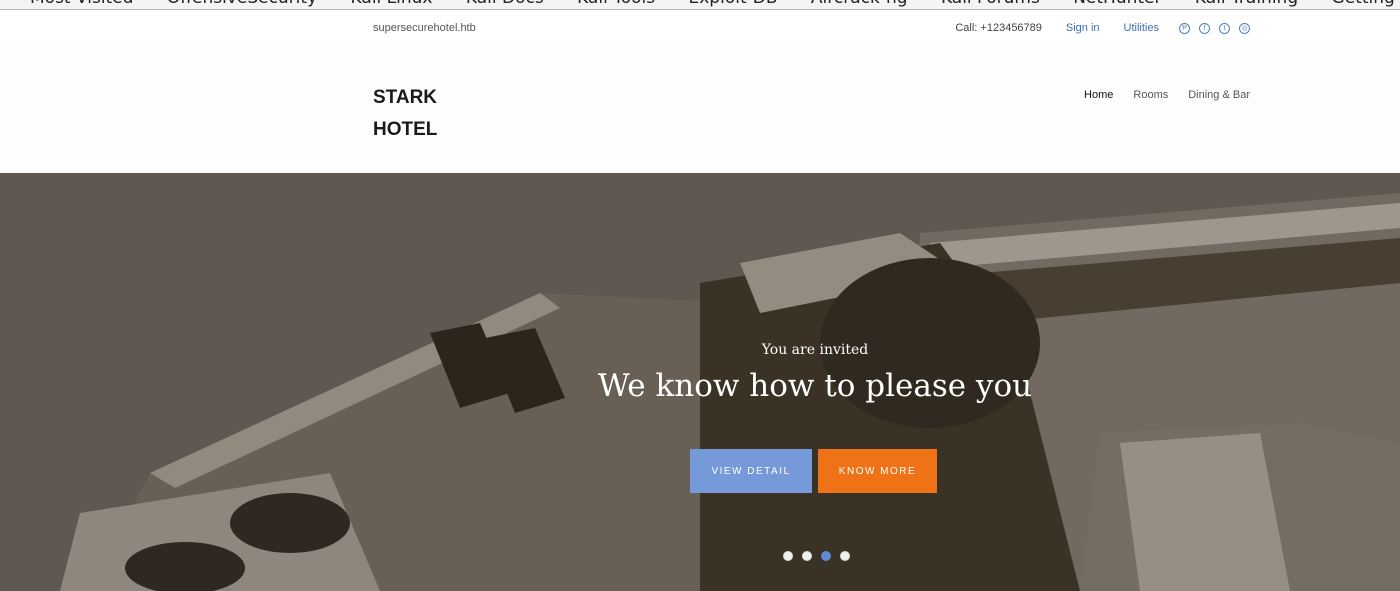  What do you see at coordinates (616, 4) in the screenshot?
I see `bookmark-kali-tools: Kali Tools` at bounding box center [616, 4].